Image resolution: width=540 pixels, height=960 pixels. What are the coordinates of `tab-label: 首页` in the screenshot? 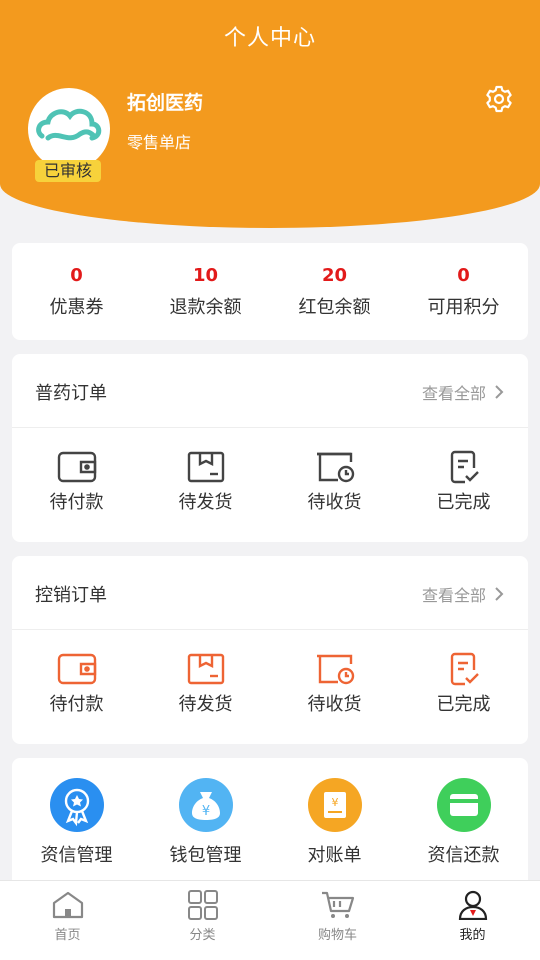 It's located at (67, 935).